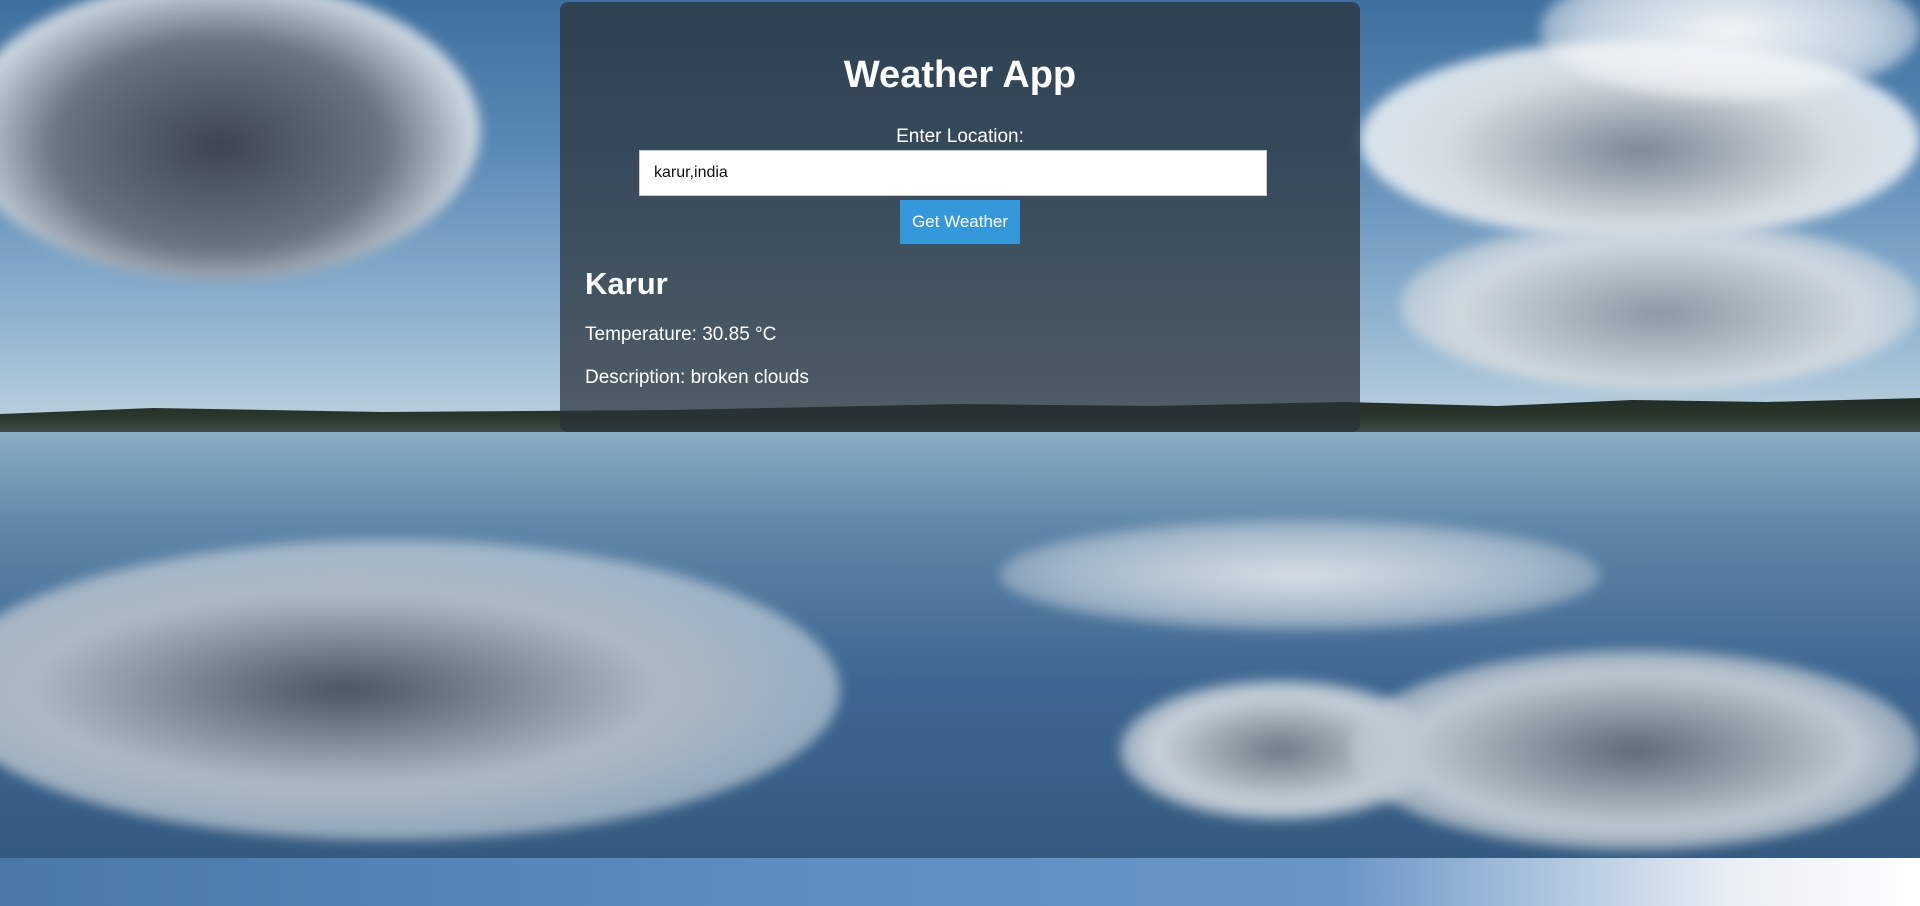 Image resolution: width=1920 pixels, height=906 pixels. What do you see at coordinates (681, 334) in the screenshot?
I see `temperature-text: Temperature: 30.85 °C` at bounding box center [681, 334].